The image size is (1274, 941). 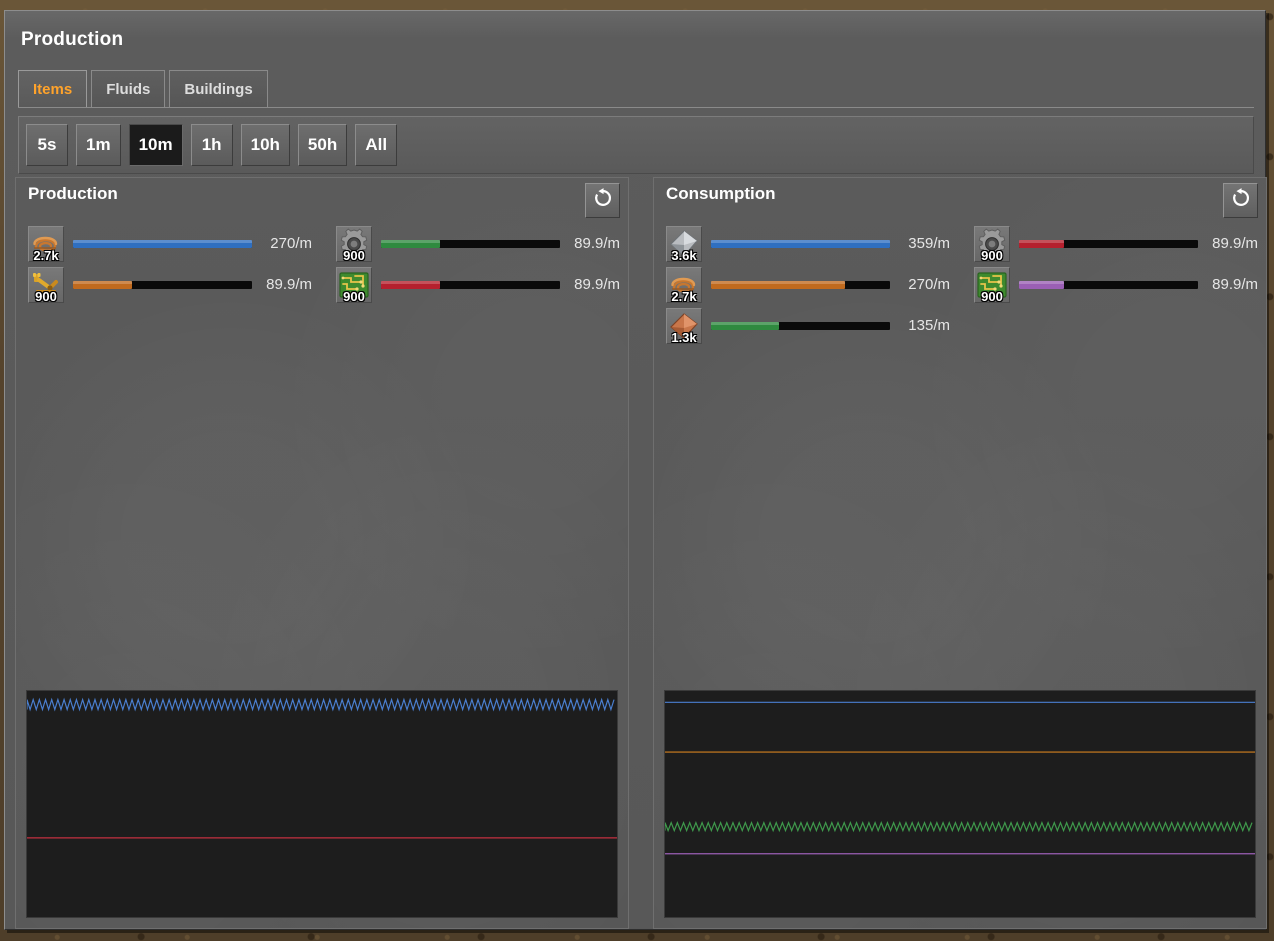 I want to click on time-range-button-10m: 10m, so click(x=155, y=145).